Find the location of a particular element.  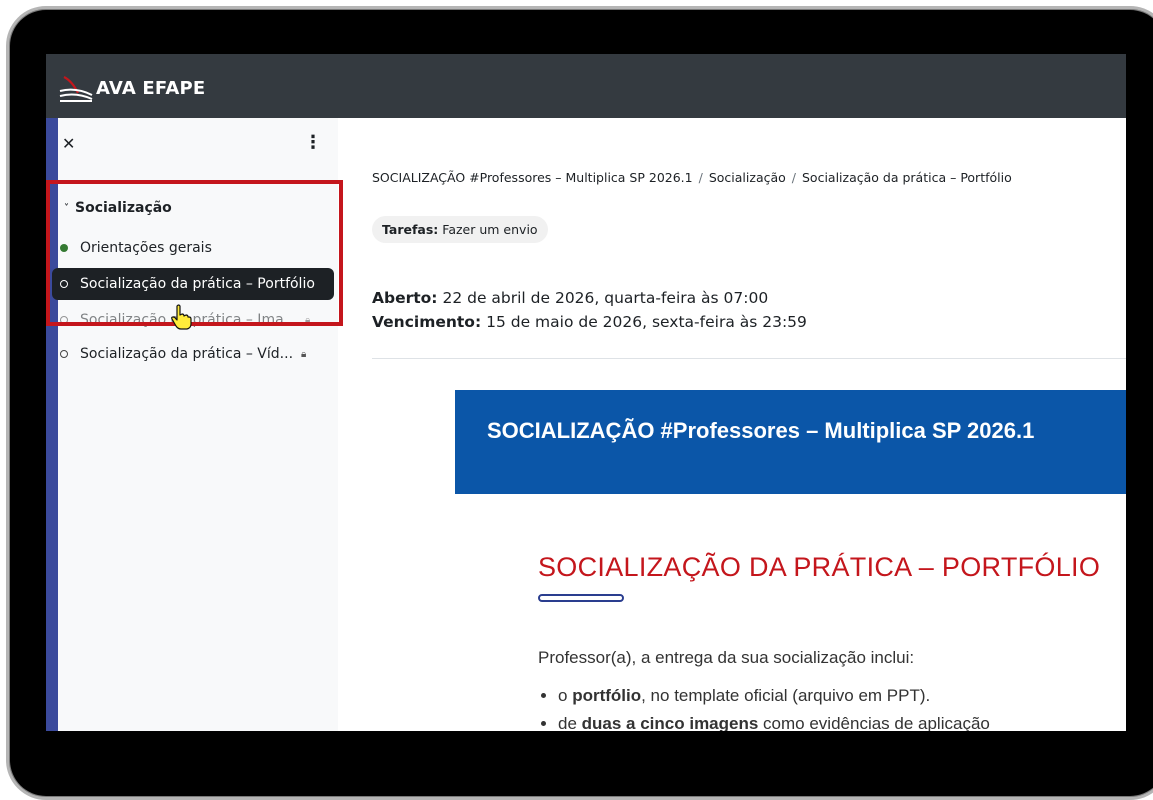

sidebar-item-orientacoes: Orientações gerais is located at coordinates (135, 248).